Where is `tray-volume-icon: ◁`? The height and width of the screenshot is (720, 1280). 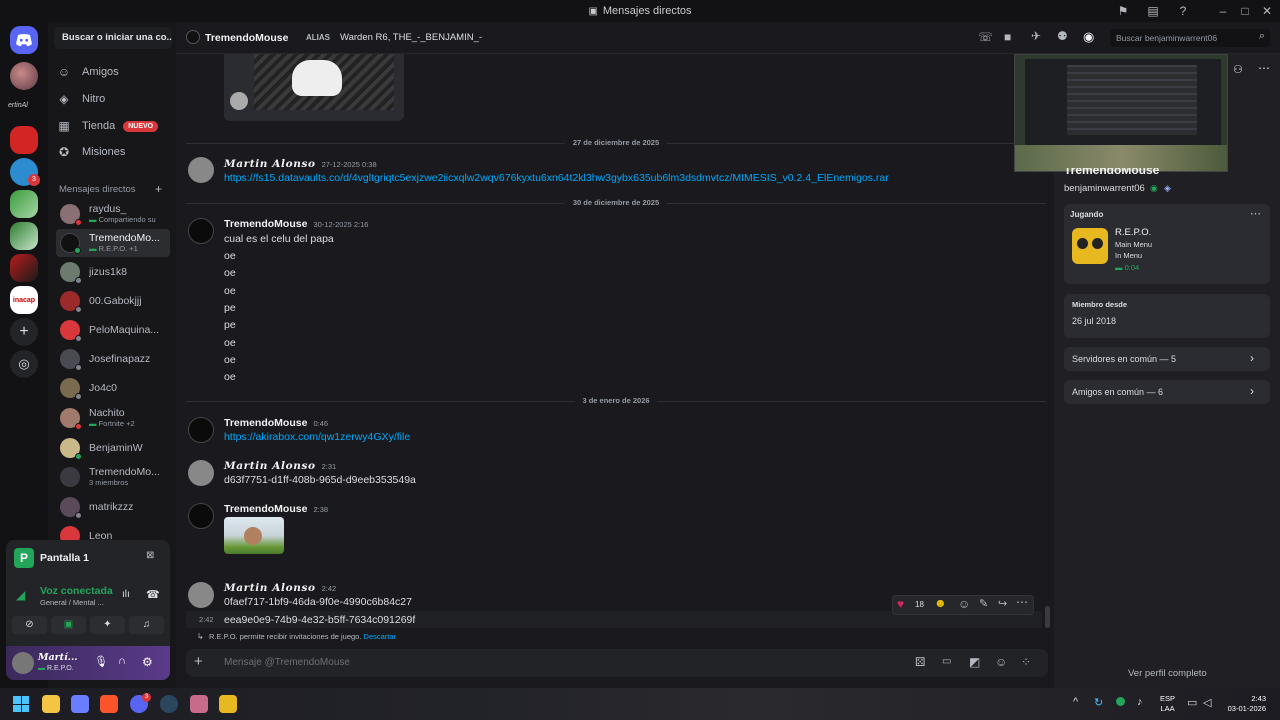 tray-volume-icon: ◁ is located at coordinates (1207, 702).